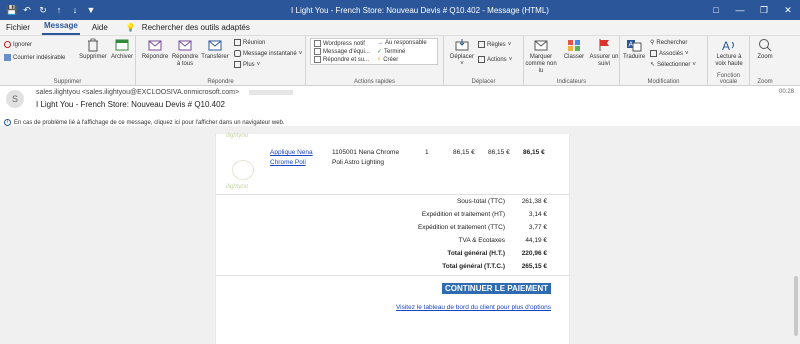 The image size is (800, 344). I want to click on menu-message: Message, so click(61, 28).